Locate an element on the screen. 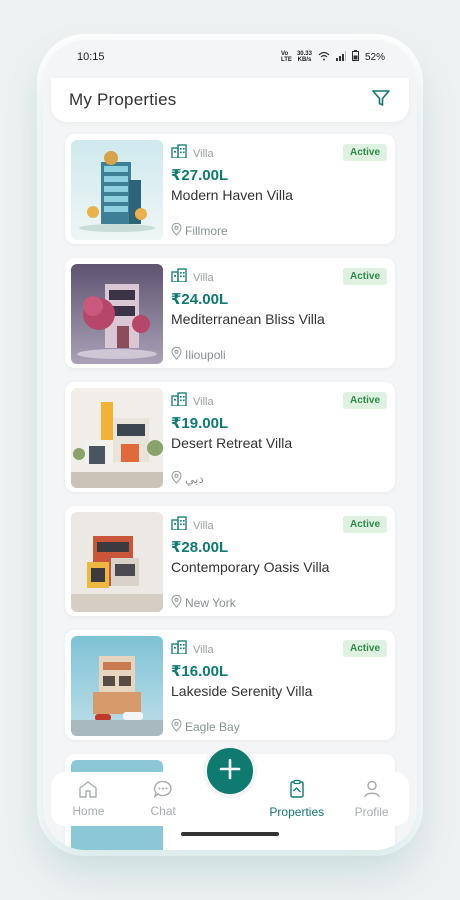 The image size is (460, 900). property-location: Eagle Bay is located at coordinates (205, 726).